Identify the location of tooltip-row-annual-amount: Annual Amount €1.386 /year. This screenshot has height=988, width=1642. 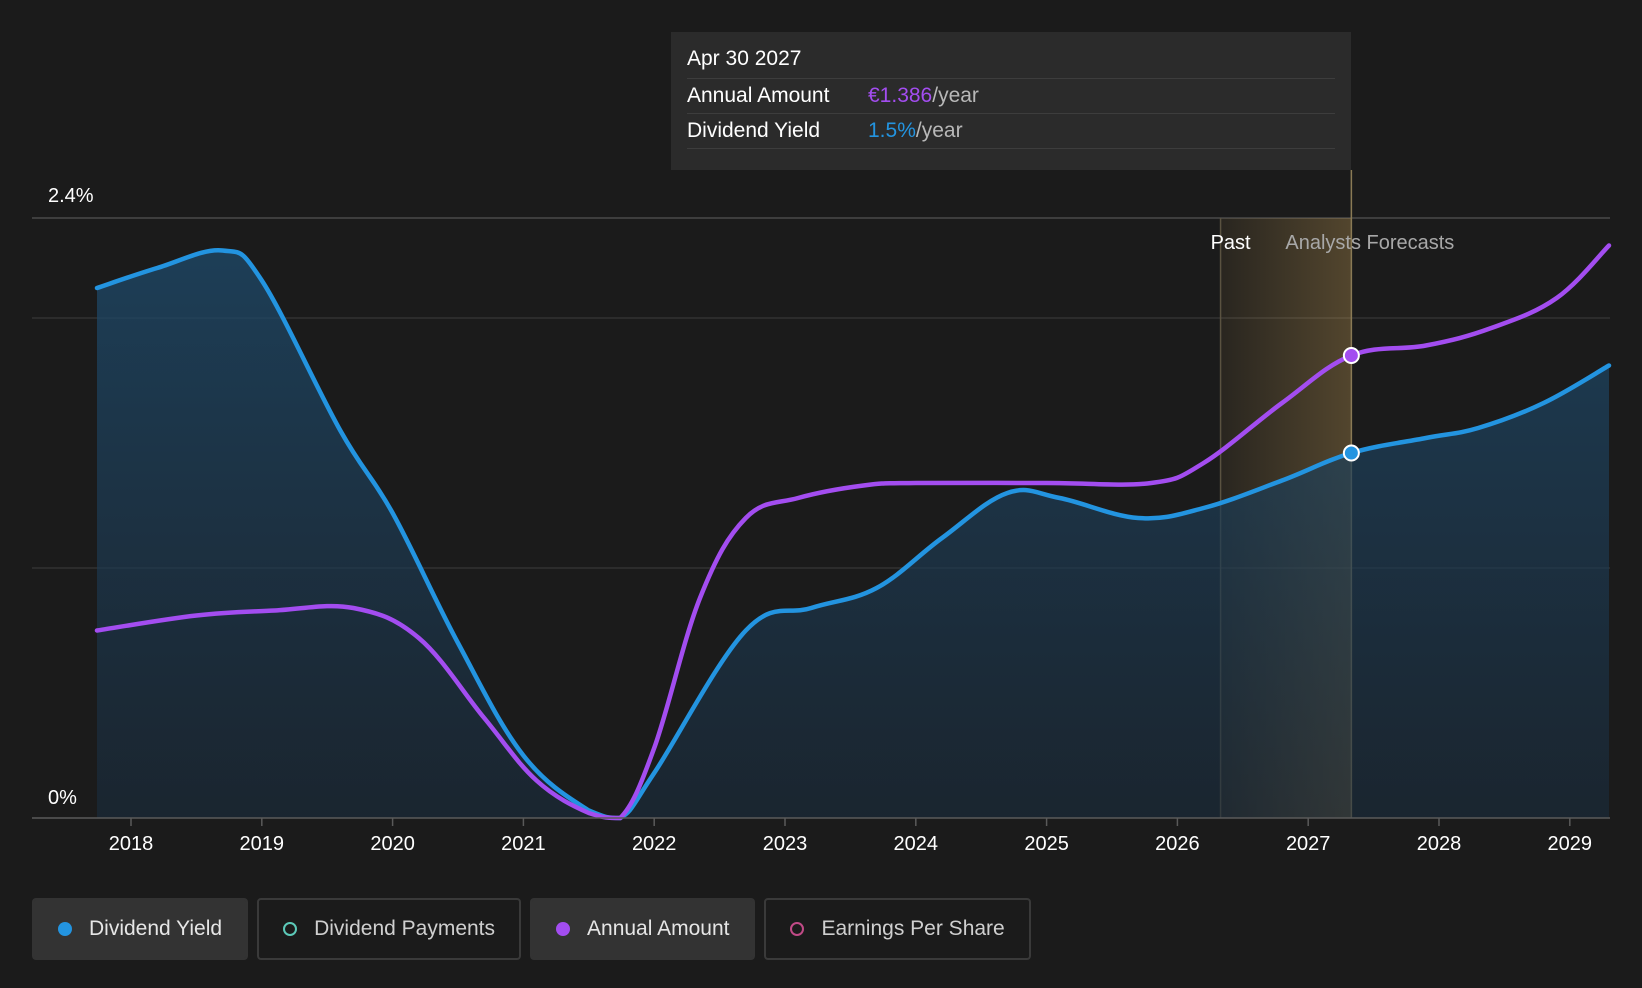
(1011, 96).